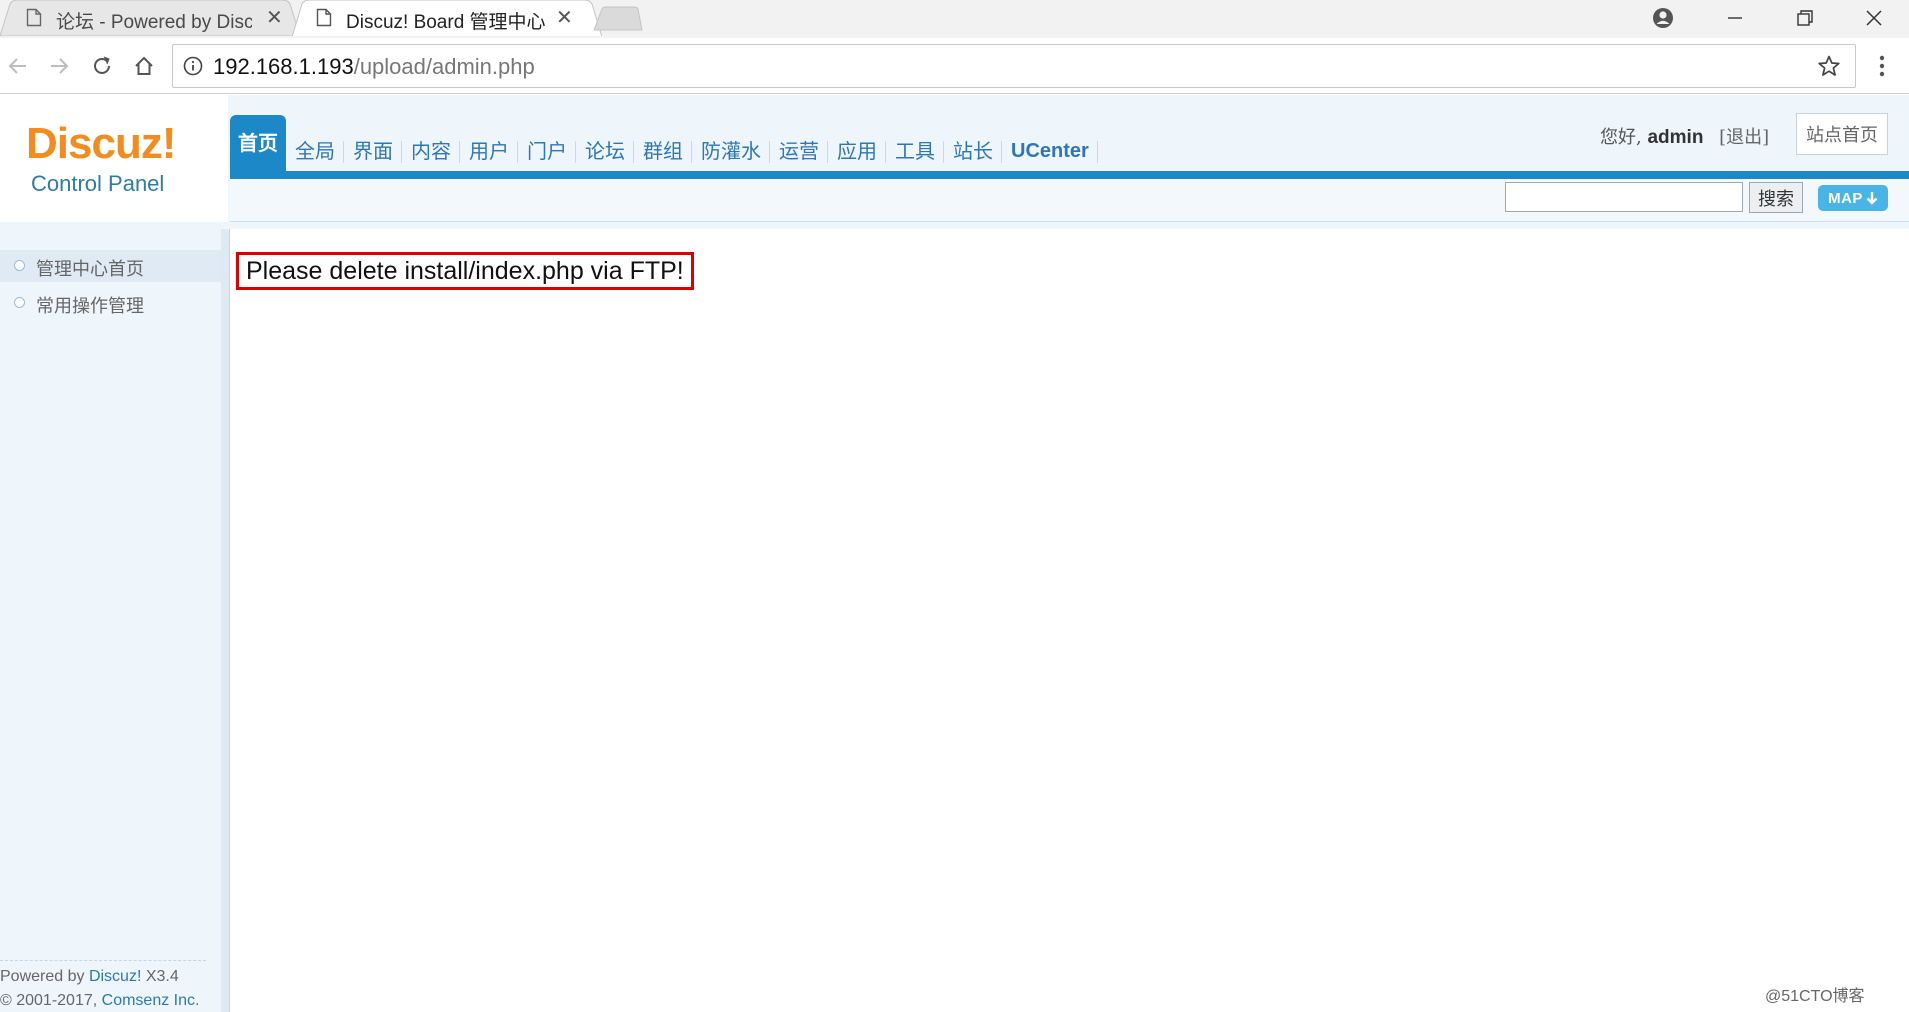 This screenshot has width=1909, height=1012. I want to click on logo: Discuz! Control Panel, so click(114, 158).